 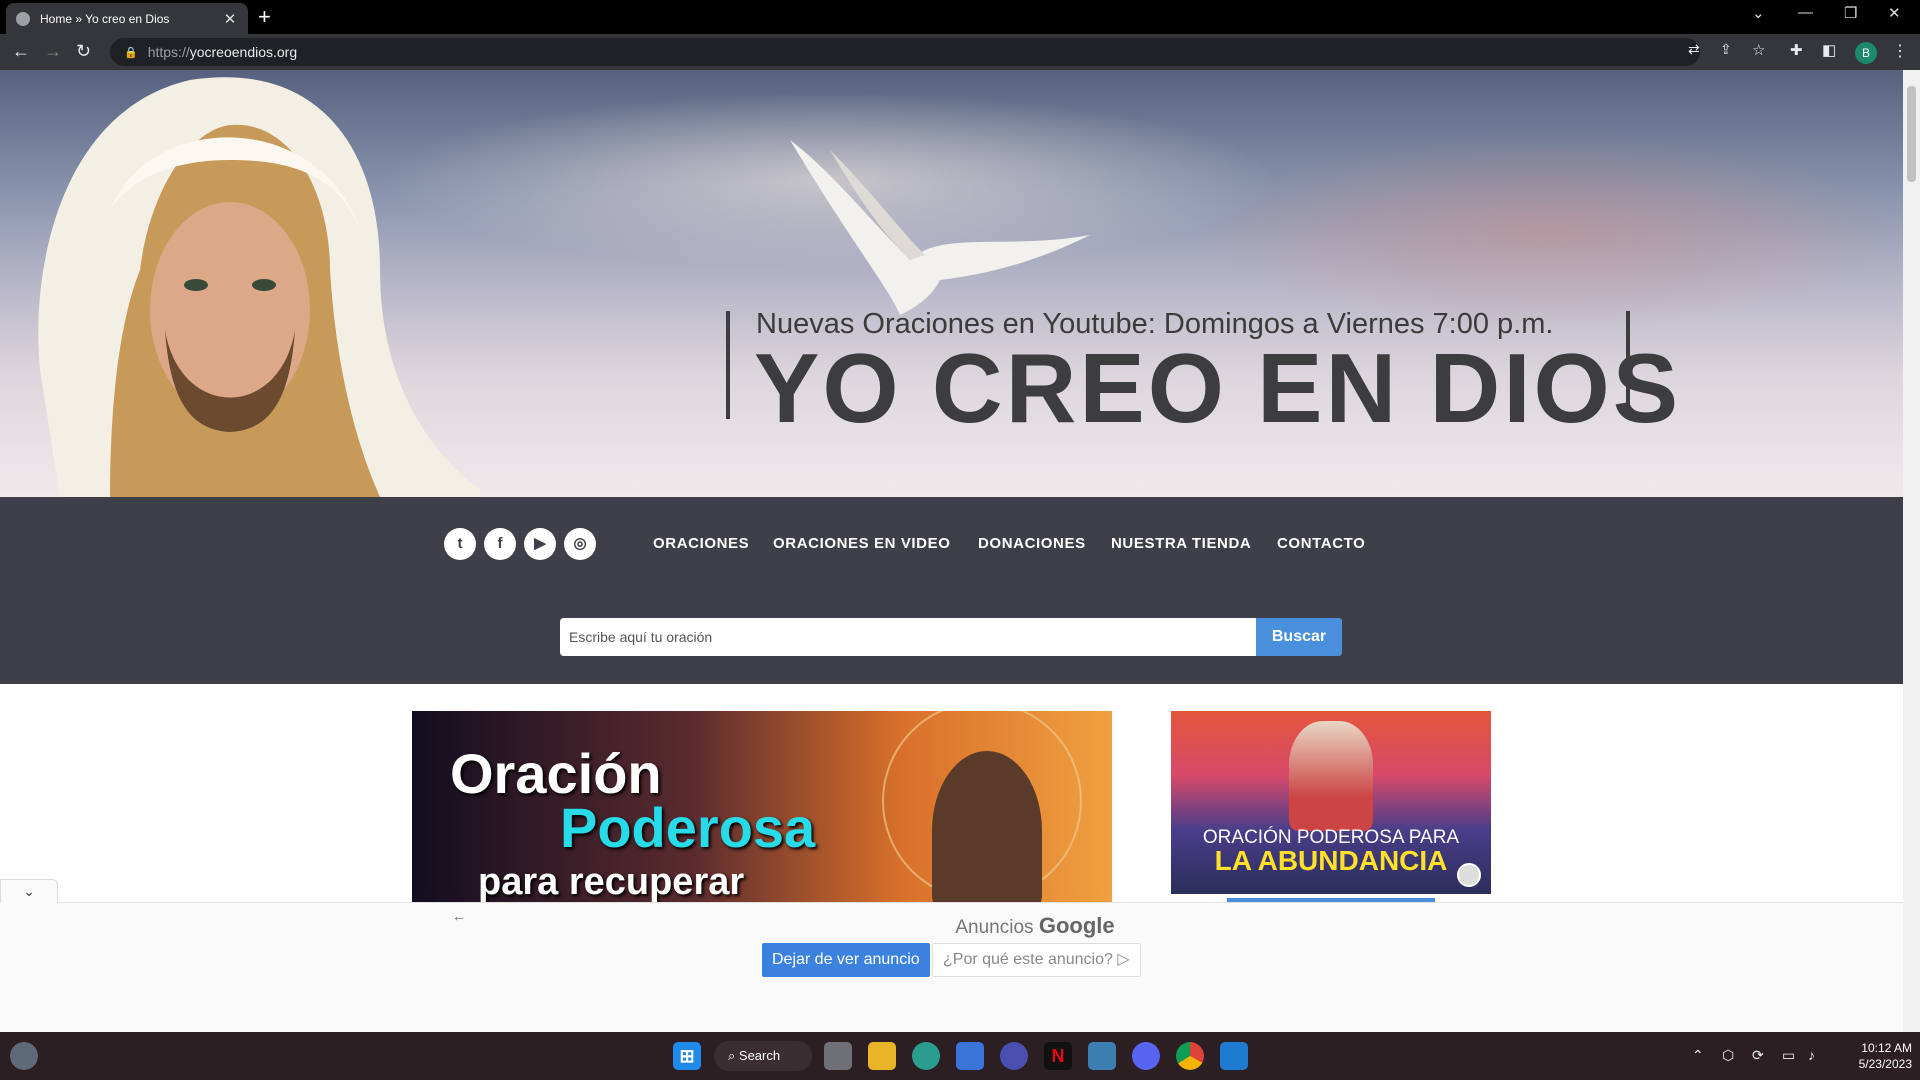 I want to click on tray-overflow-chevron-icon: ⌃, so click(x=1698, y=1055).